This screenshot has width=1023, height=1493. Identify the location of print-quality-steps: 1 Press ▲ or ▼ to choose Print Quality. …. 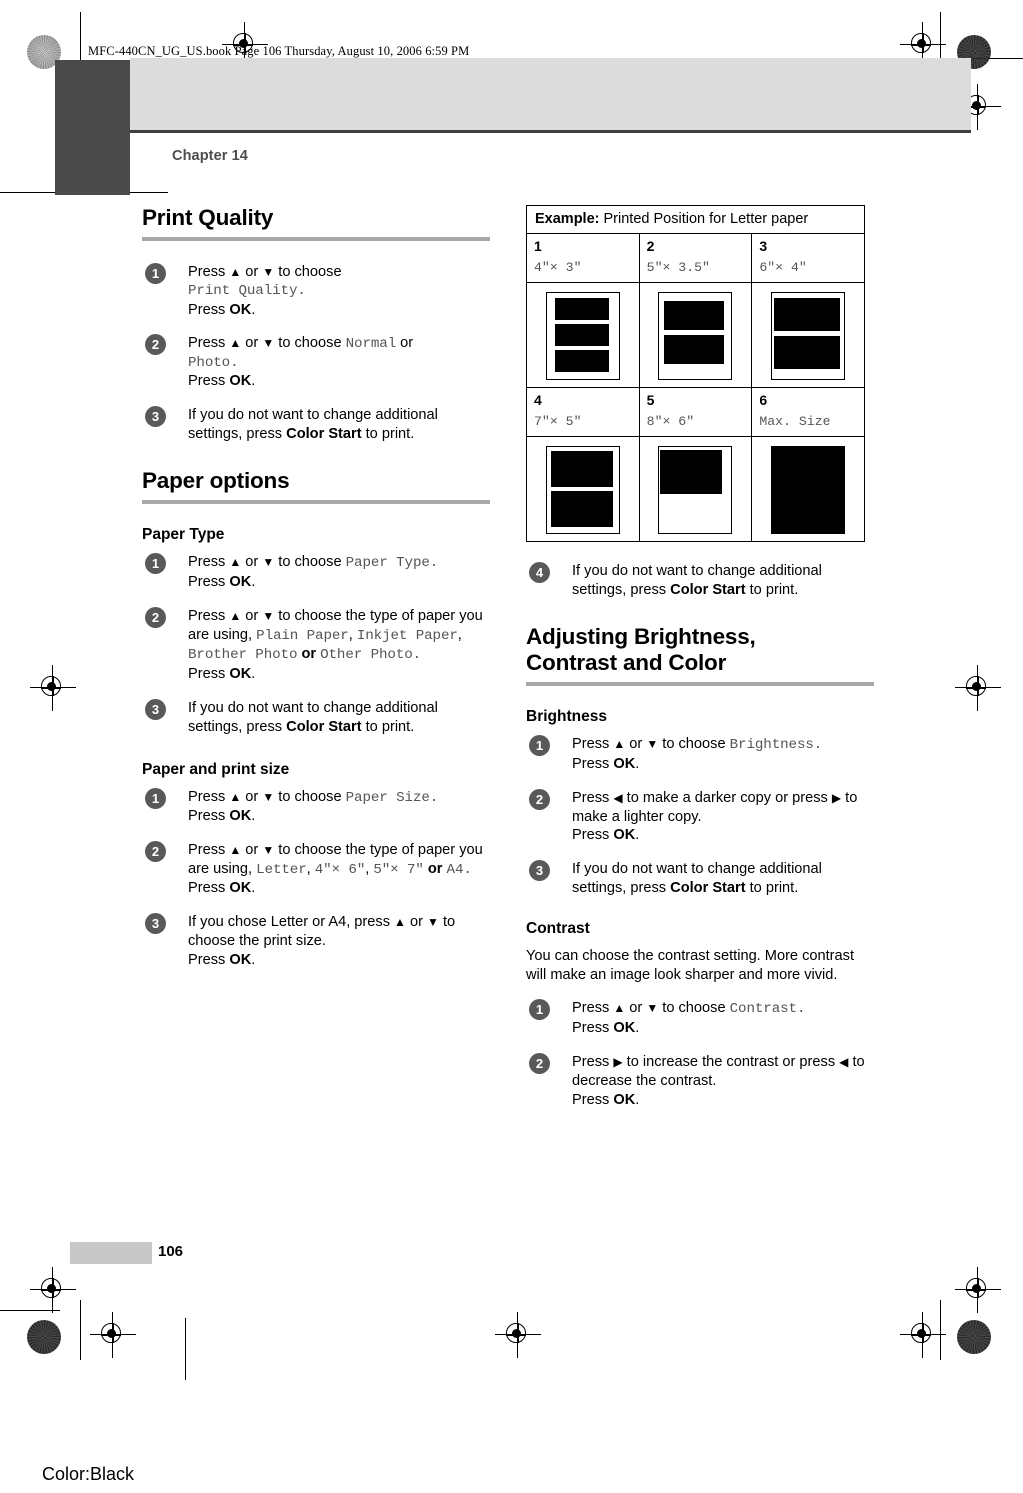
(316, 353).